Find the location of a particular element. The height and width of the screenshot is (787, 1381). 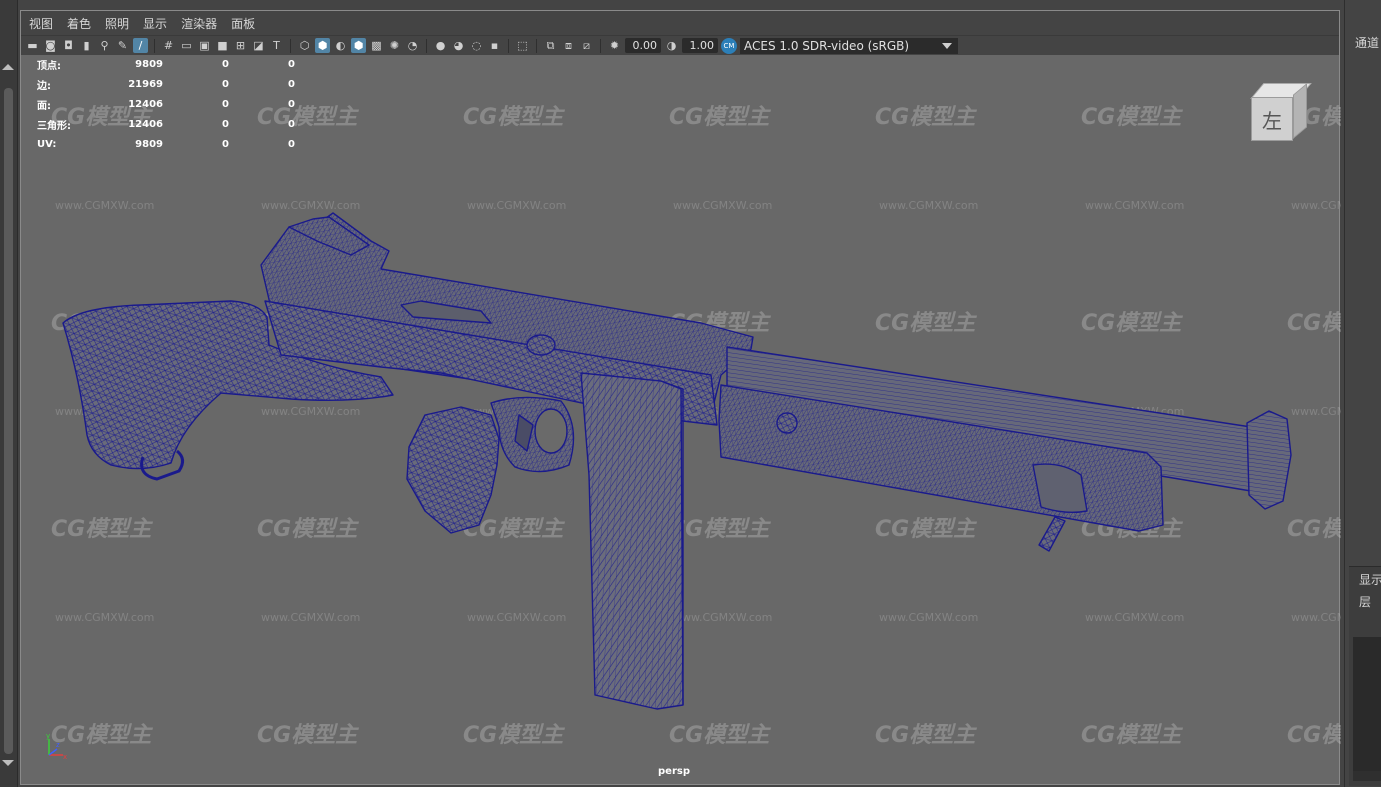

channel-box-panel: 通道 显示 层 is located at coordinates (1362, 393).